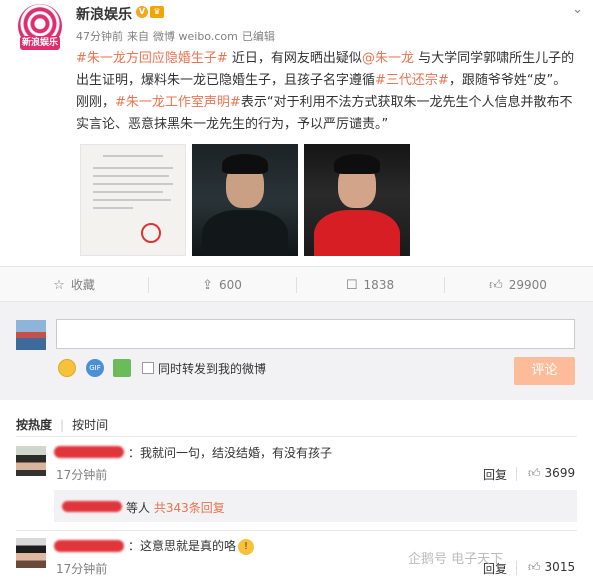 The height and width of the screenshot is (581, 593). I want to click on shocked-emoji-icon: !, so click(246, 546).